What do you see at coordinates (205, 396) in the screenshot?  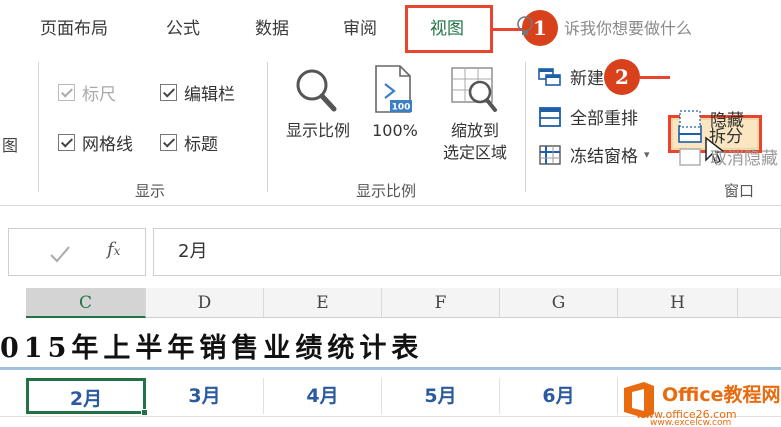 I see `cell-d: 3月` at bounding box center [205, 396].